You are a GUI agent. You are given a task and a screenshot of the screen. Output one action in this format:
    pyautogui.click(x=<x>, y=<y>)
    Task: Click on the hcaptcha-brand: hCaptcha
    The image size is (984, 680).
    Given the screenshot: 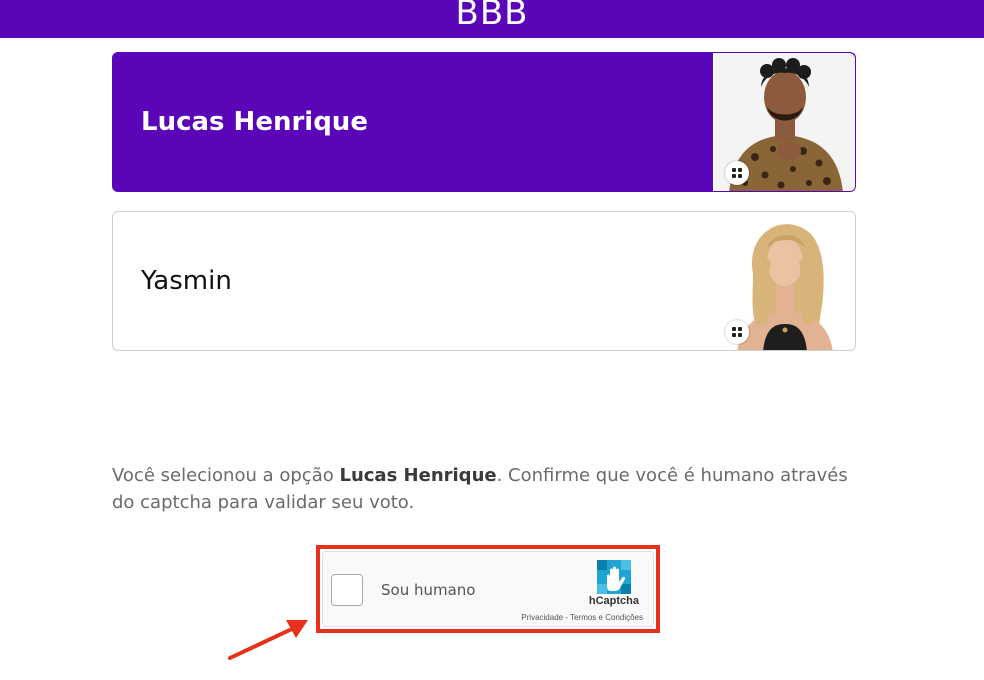 What is the action you would take?
    pyautogui.click(x=613, y=601)
    